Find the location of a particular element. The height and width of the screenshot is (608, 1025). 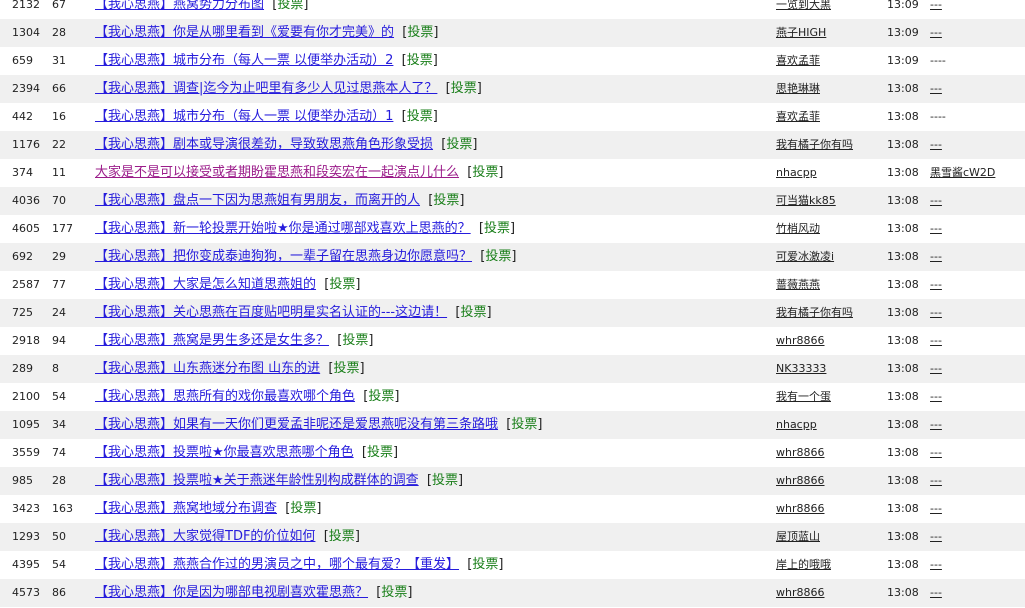

author-link: 我有一个蛋 is located at coordinates (803, 396).